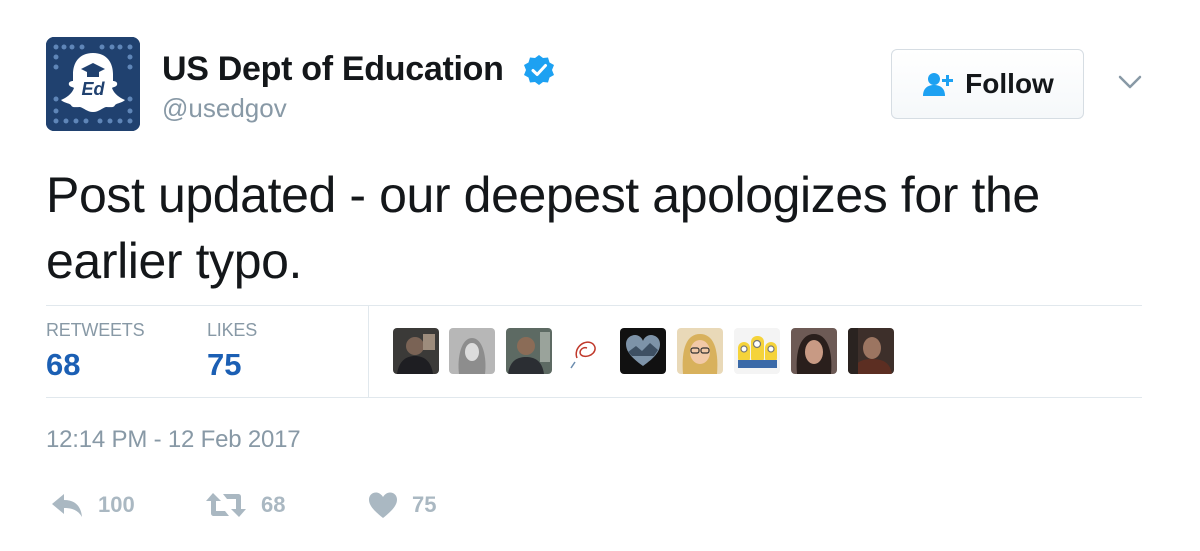 This screenshot has width=1200, height=551. Describe the element at coordinates (92, 505) in the screenshot. I see `reply-button: 100` at that location.